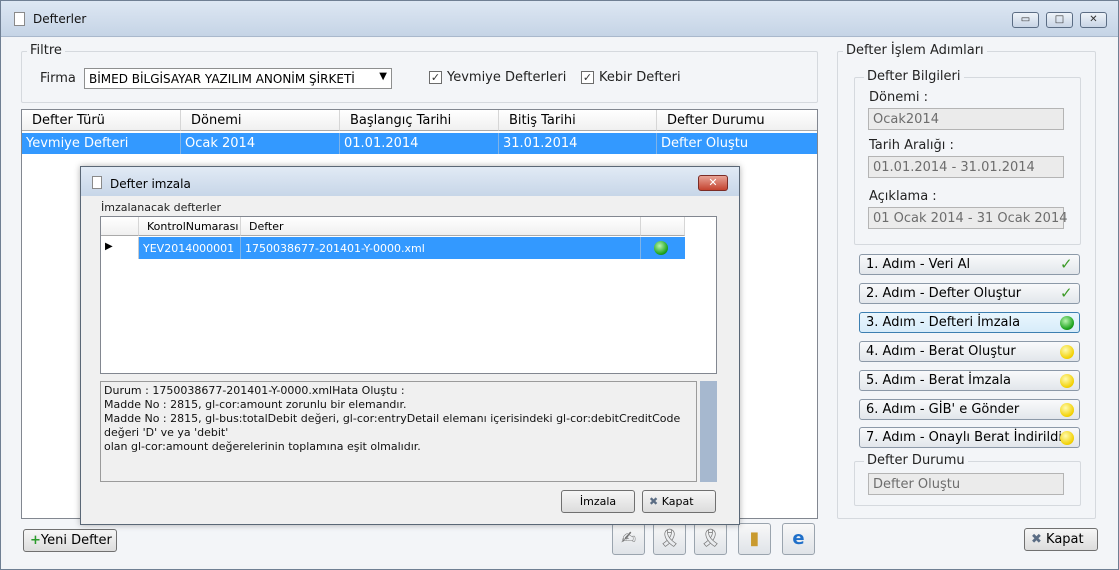 Image resolution: width=1119 pixels, height=570 pixels. I want to click on minimize-button: ▭, so click(1025, 20).